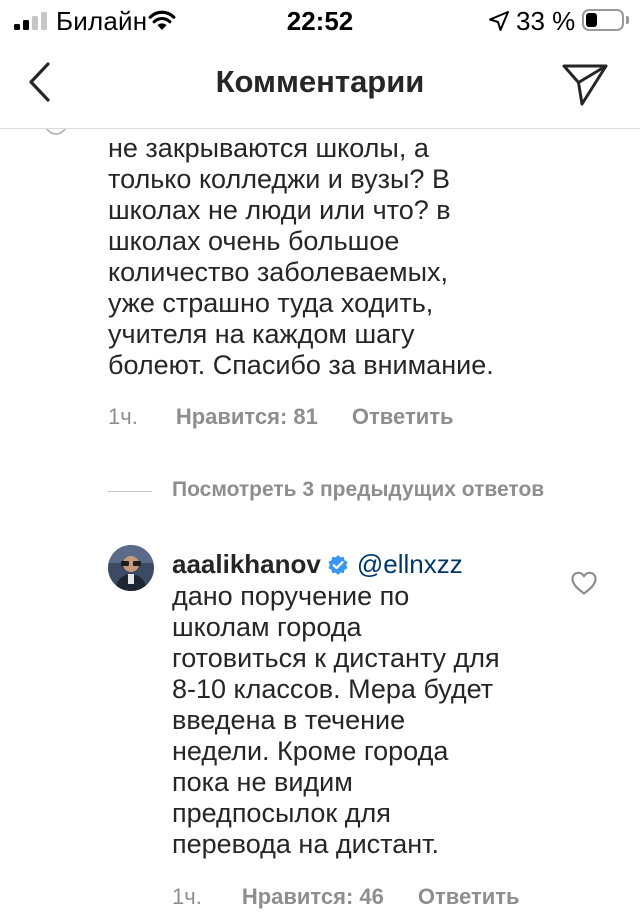 The width and height of the screenshot is (640, 920). I want to click on comment-time: 1ч., so click(123, 416).